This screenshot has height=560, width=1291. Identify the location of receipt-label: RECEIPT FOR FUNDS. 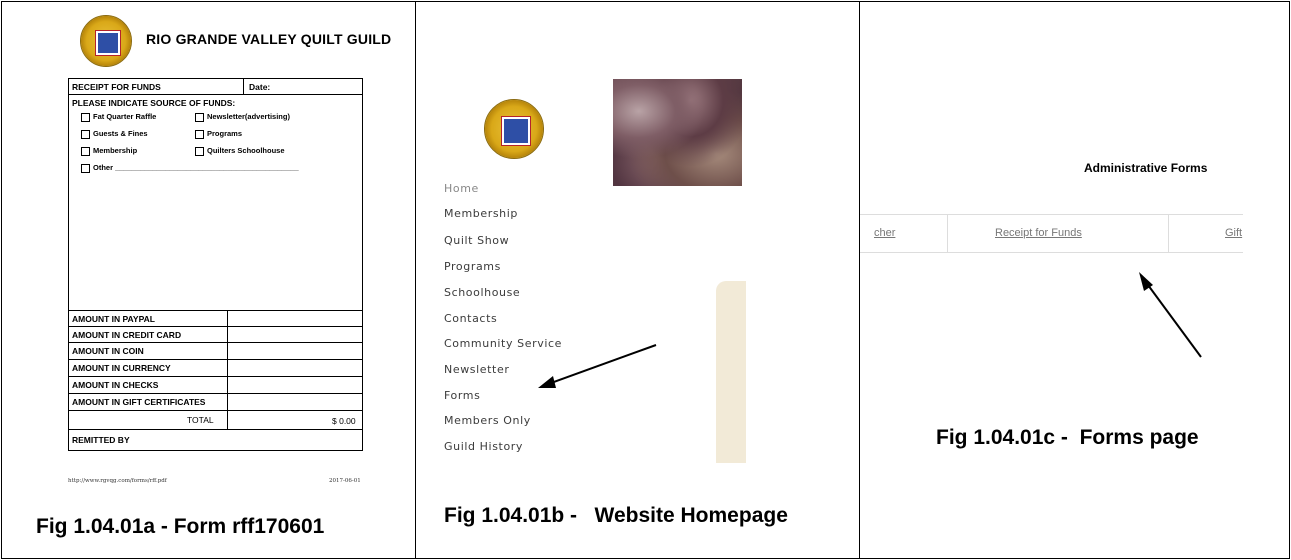
(116, 87).